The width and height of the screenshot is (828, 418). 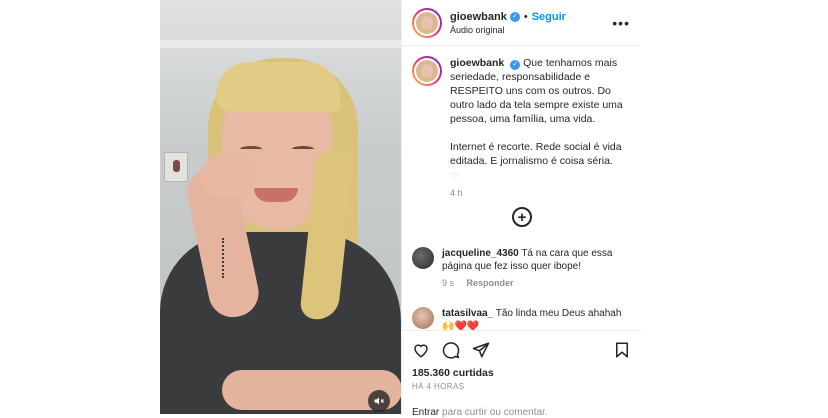 What do you see at coordinates (622, 350) in the screenshot?
I see `bookmark-icon` at bounding box center [622, 350].